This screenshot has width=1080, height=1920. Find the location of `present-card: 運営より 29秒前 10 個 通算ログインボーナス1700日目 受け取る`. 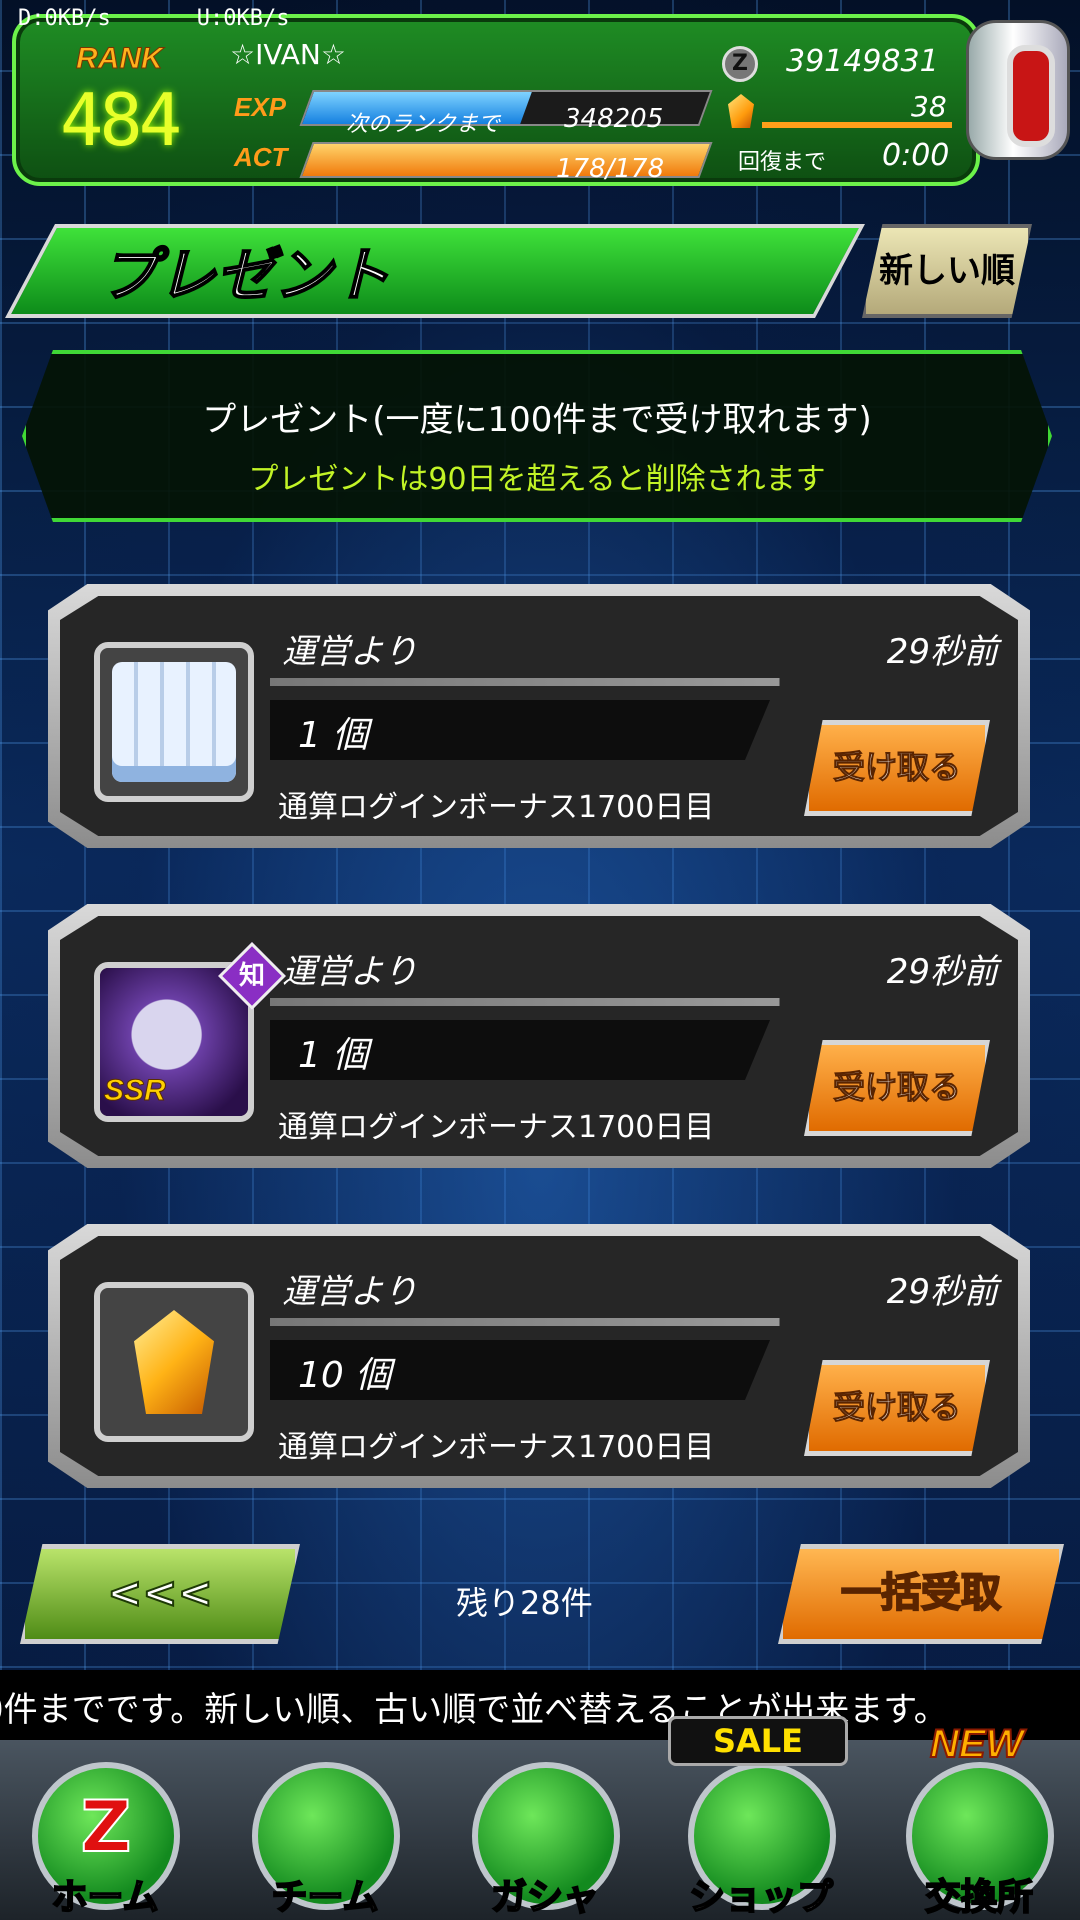

present-card: 運営より 29秒前 10 個 通算ログインボーナス1700日目 受け取る is located at coordinates (539, 1356).